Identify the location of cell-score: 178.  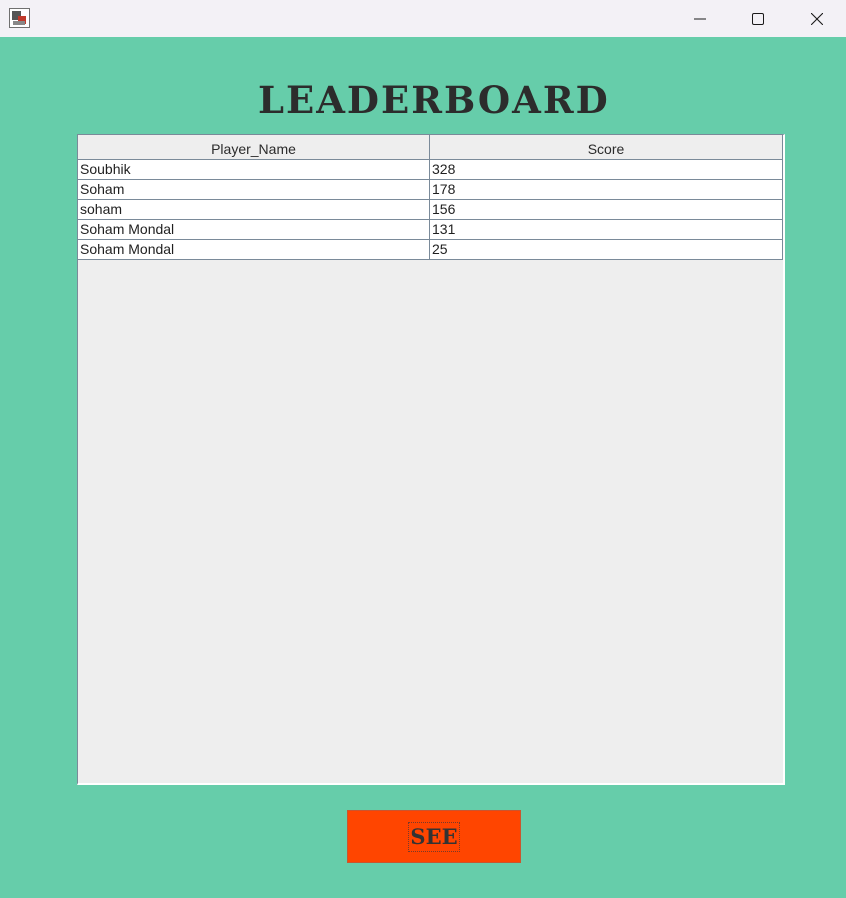
(606, 190).